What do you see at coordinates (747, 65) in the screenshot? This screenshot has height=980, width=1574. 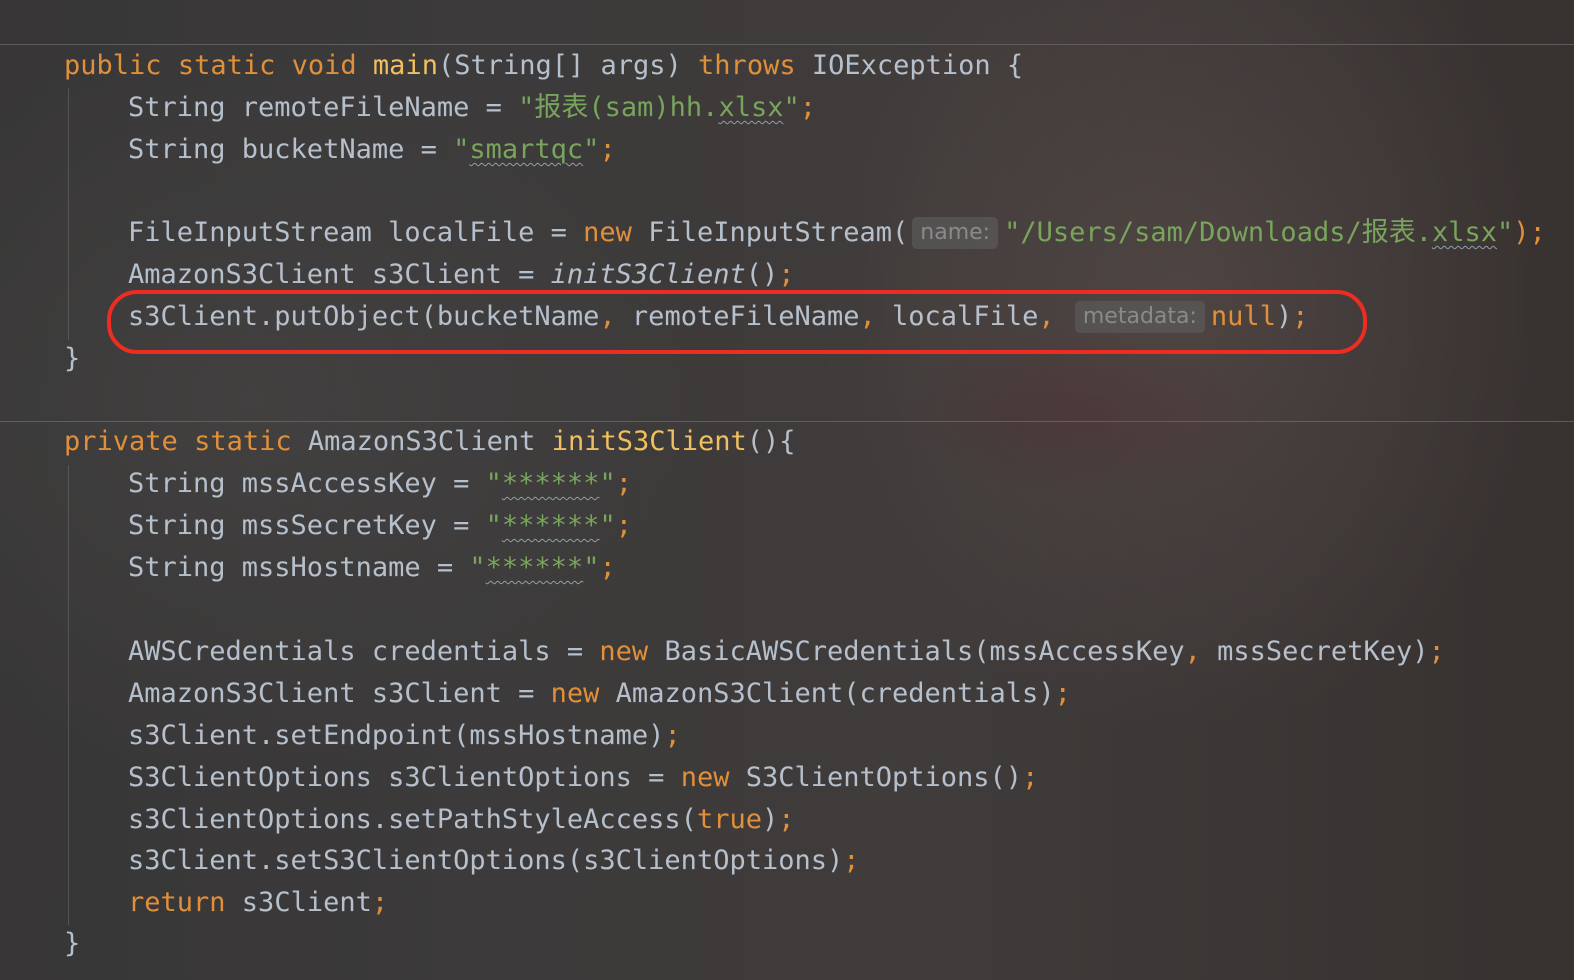 I see `keyword: throws` at bounding box center [747, 65].